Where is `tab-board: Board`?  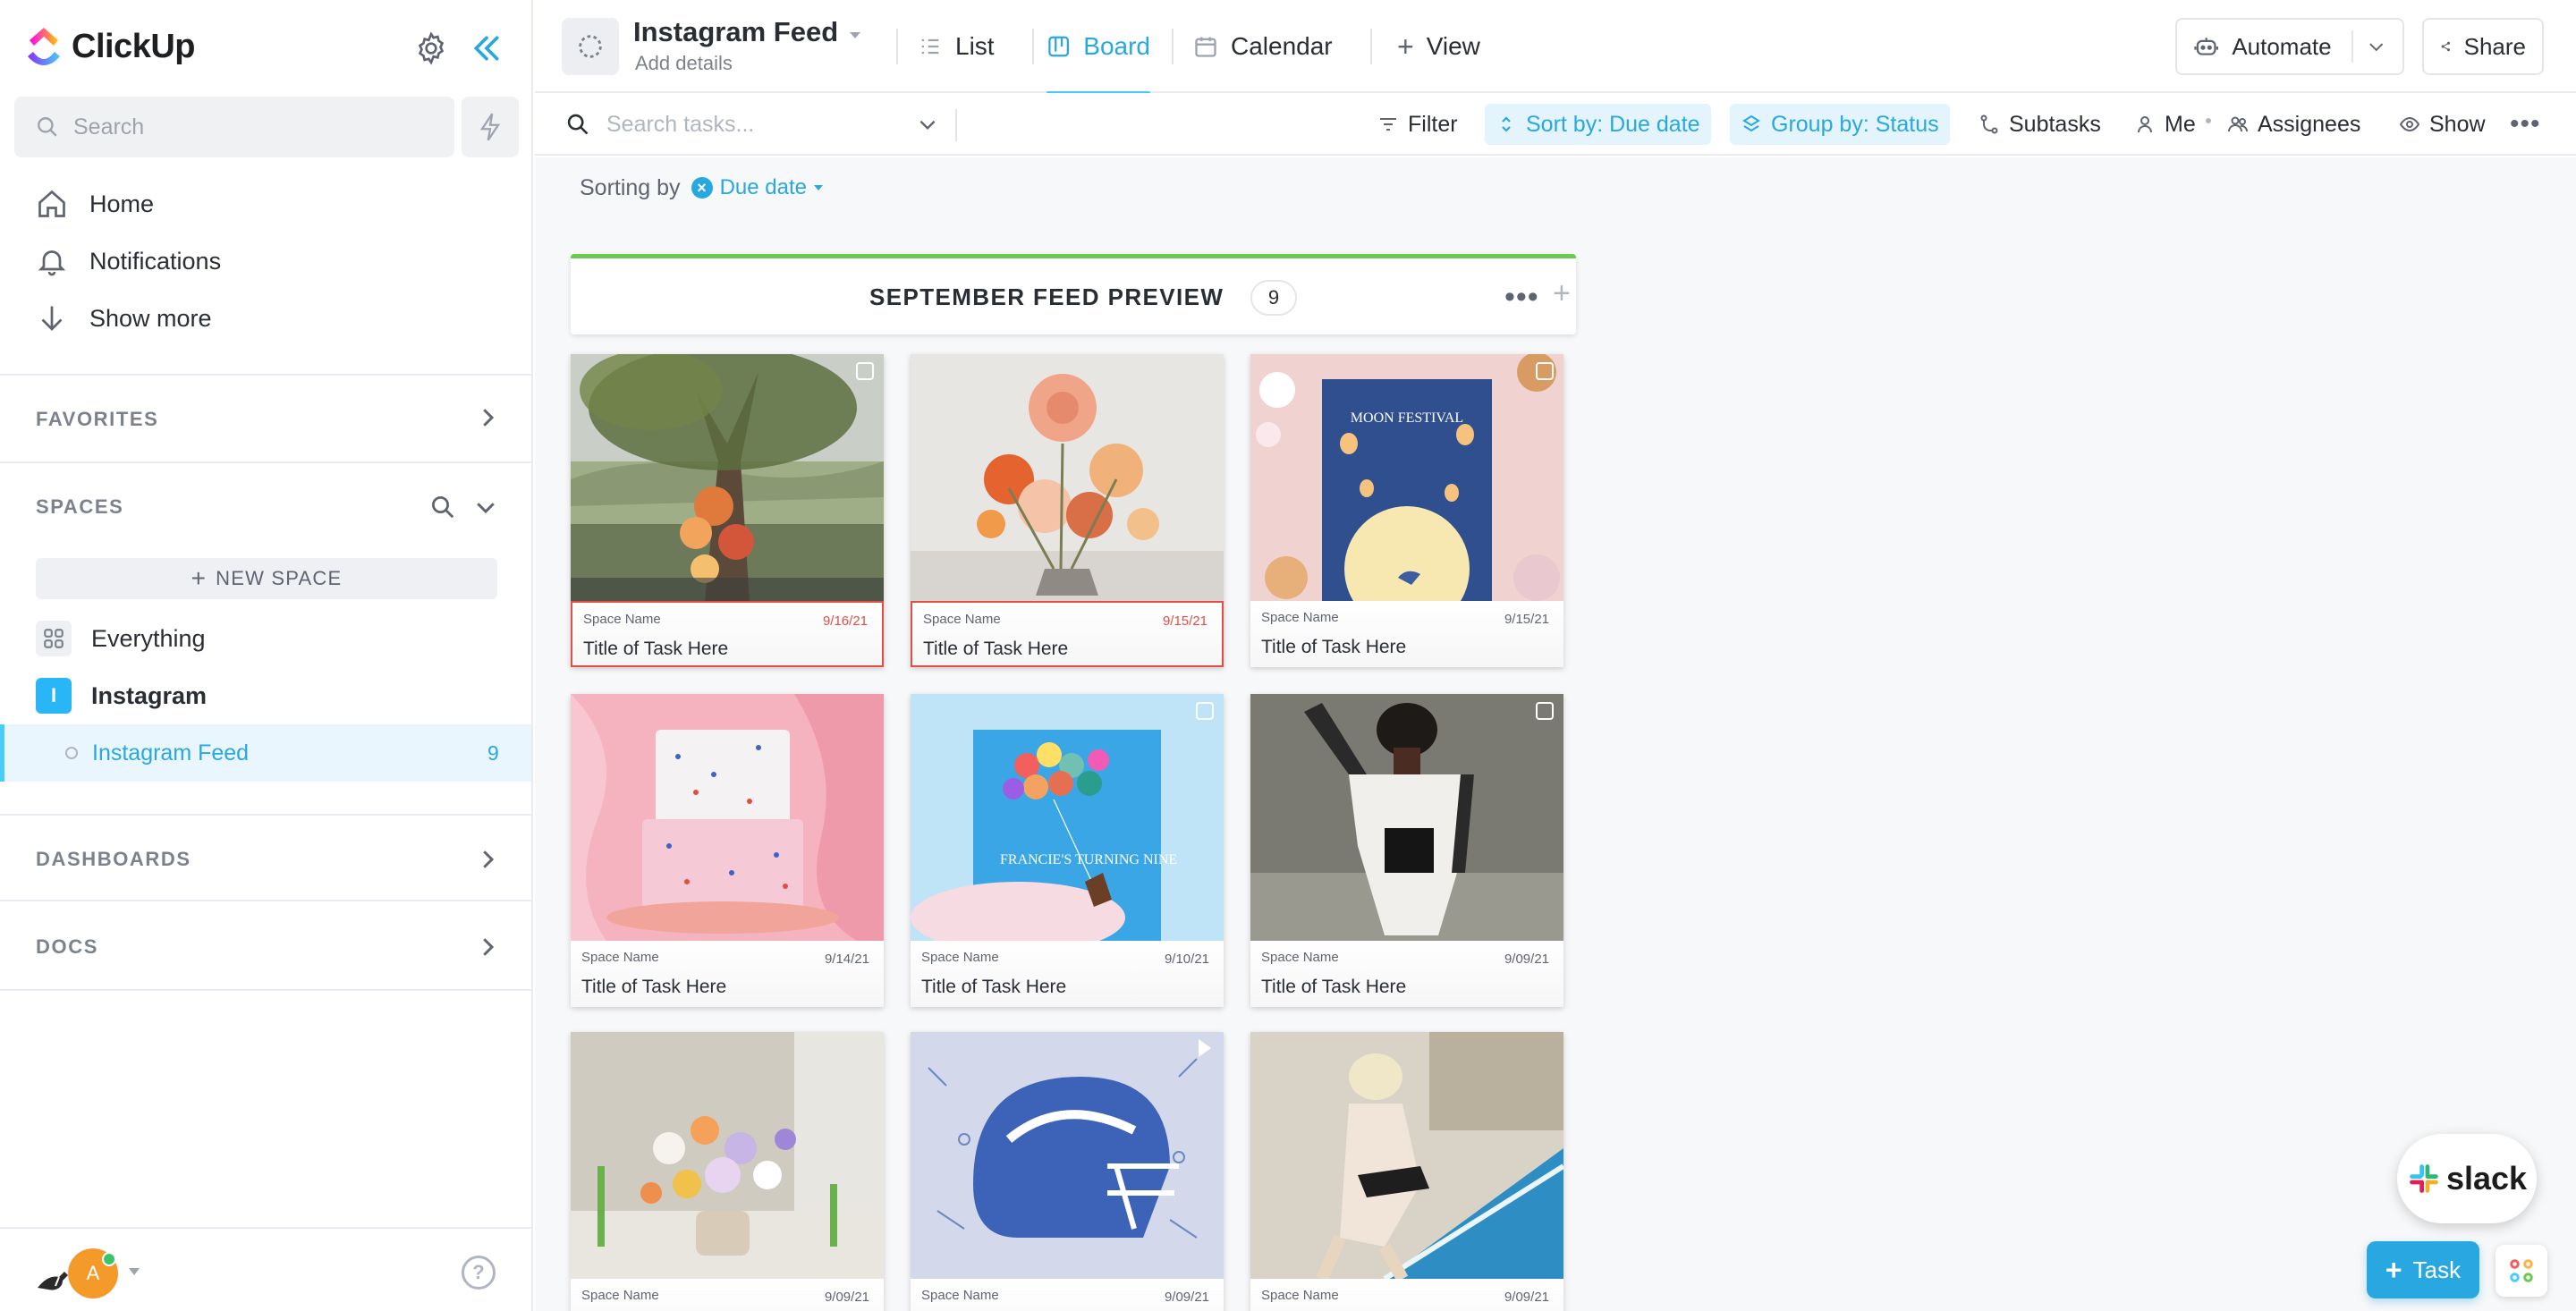
tab-board: Board is located at coordinates (1098, 47).